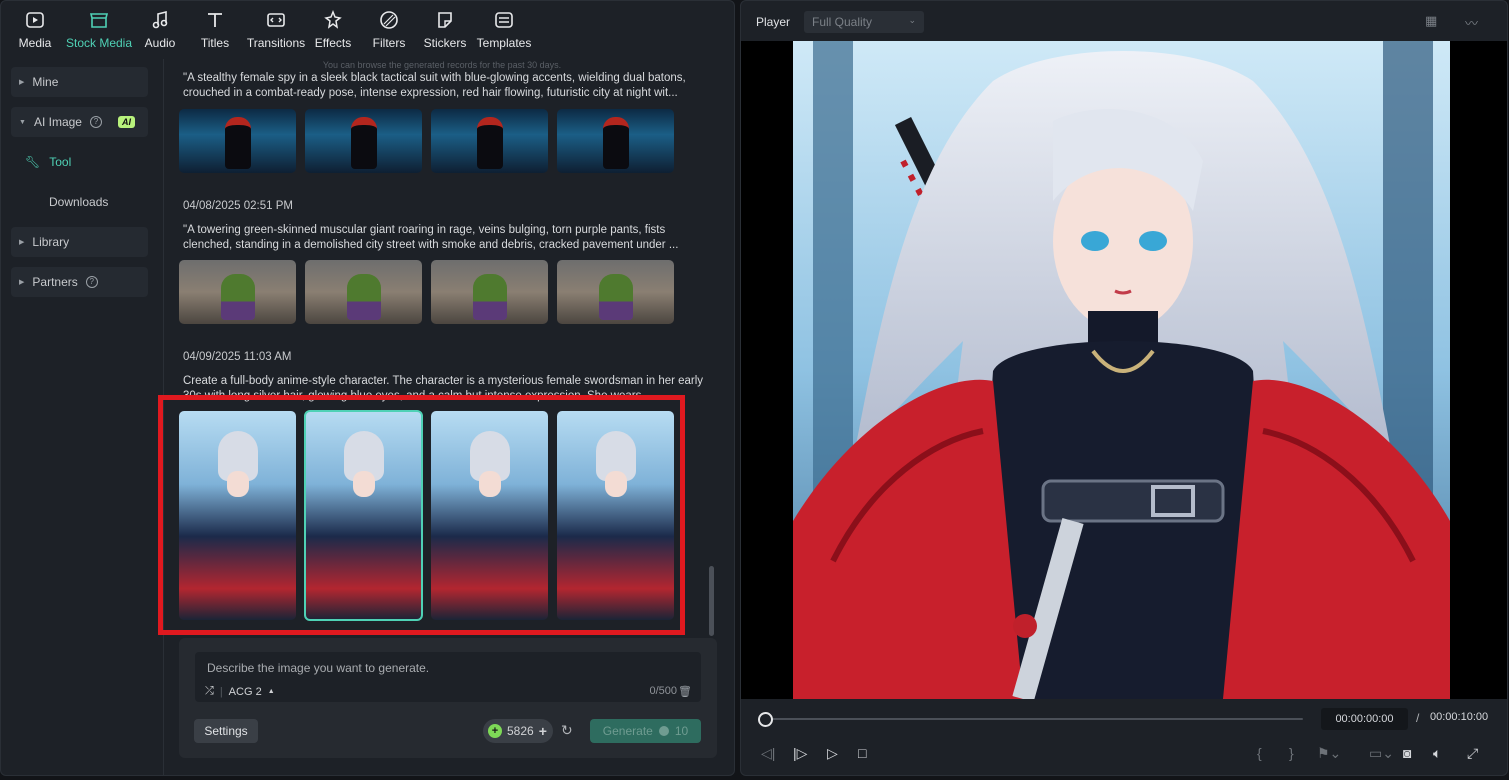  What do you see at coordinates (51, 242) in the screenshot?
I see `sidebar-item-label: Library` at bounding box center [51, 242].